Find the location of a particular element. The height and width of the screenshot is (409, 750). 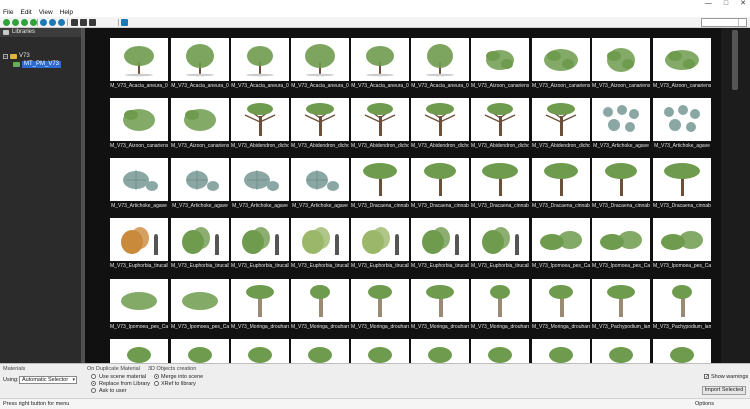

menu-view: View is located at coordinates (46, 12).